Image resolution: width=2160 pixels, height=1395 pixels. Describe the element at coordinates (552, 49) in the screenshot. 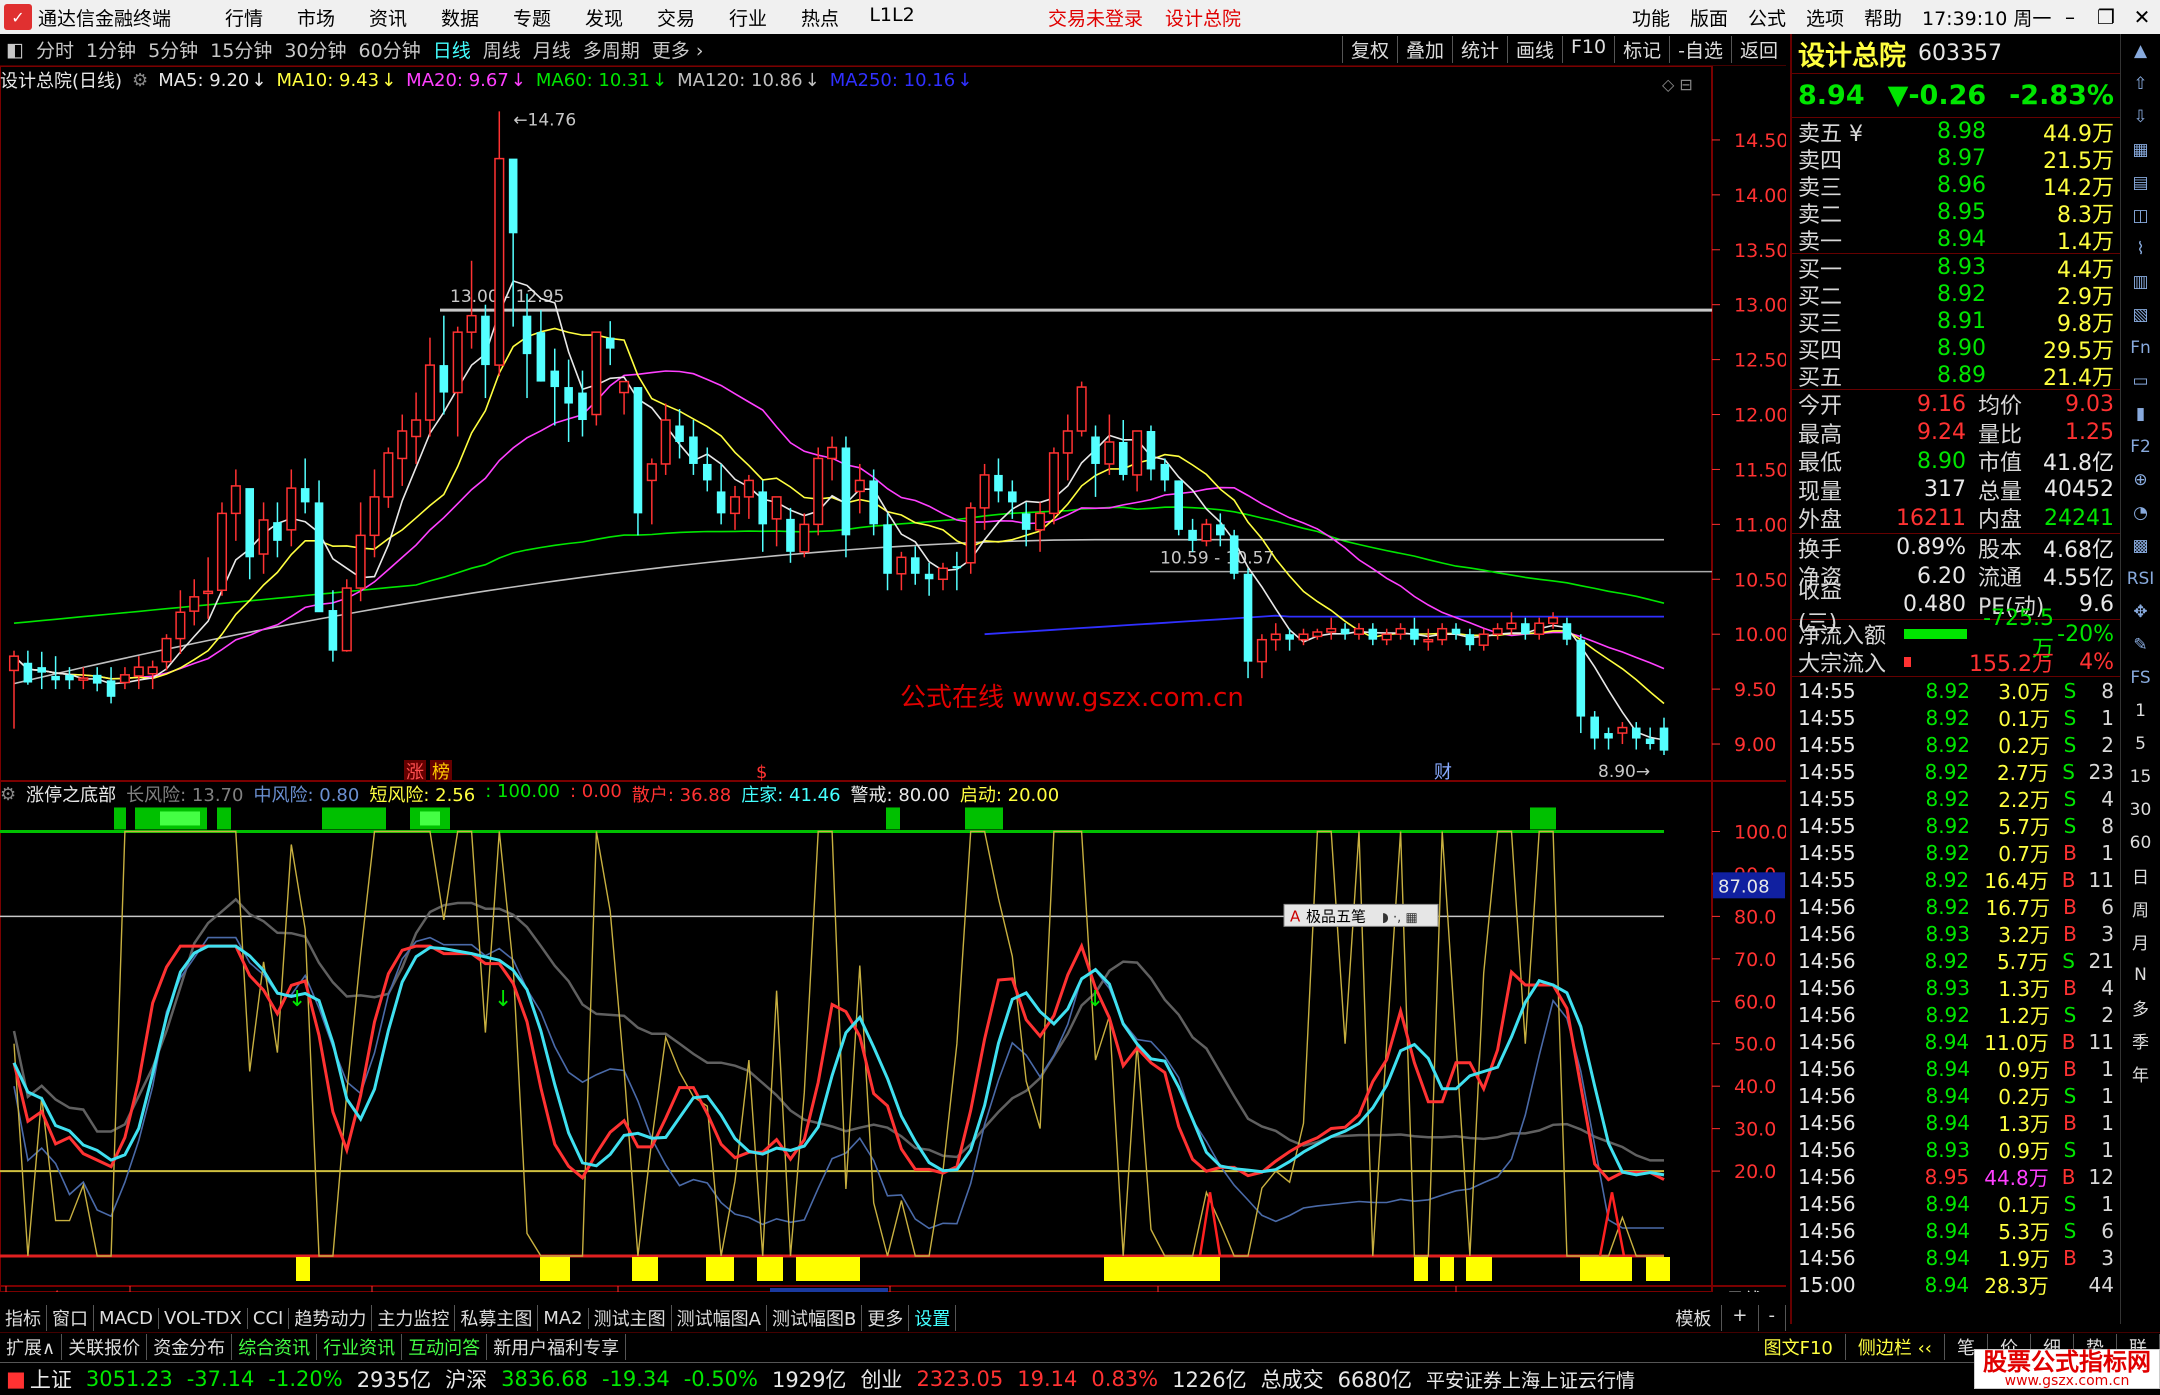

I see `period-tab: 月线` at that location.